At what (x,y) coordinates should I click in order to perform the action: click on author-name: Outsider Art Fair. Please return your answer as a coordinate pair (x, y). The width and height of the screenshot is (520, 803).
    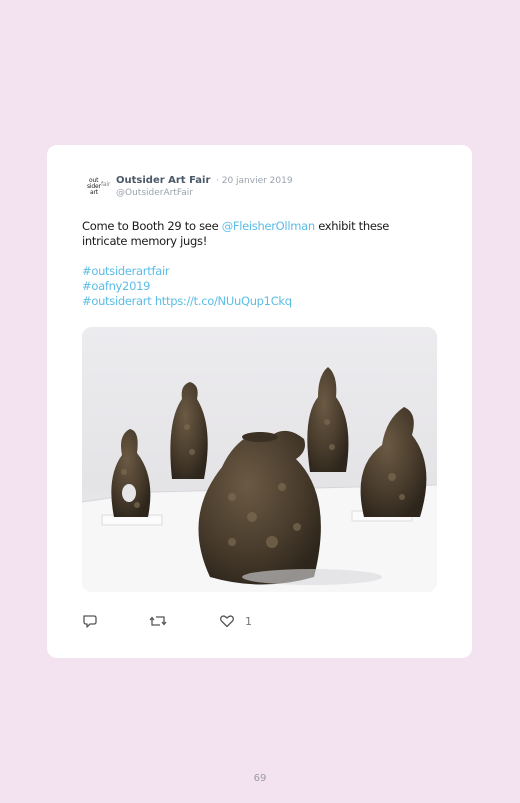
    Looking at the image, I should click on (163, 180).